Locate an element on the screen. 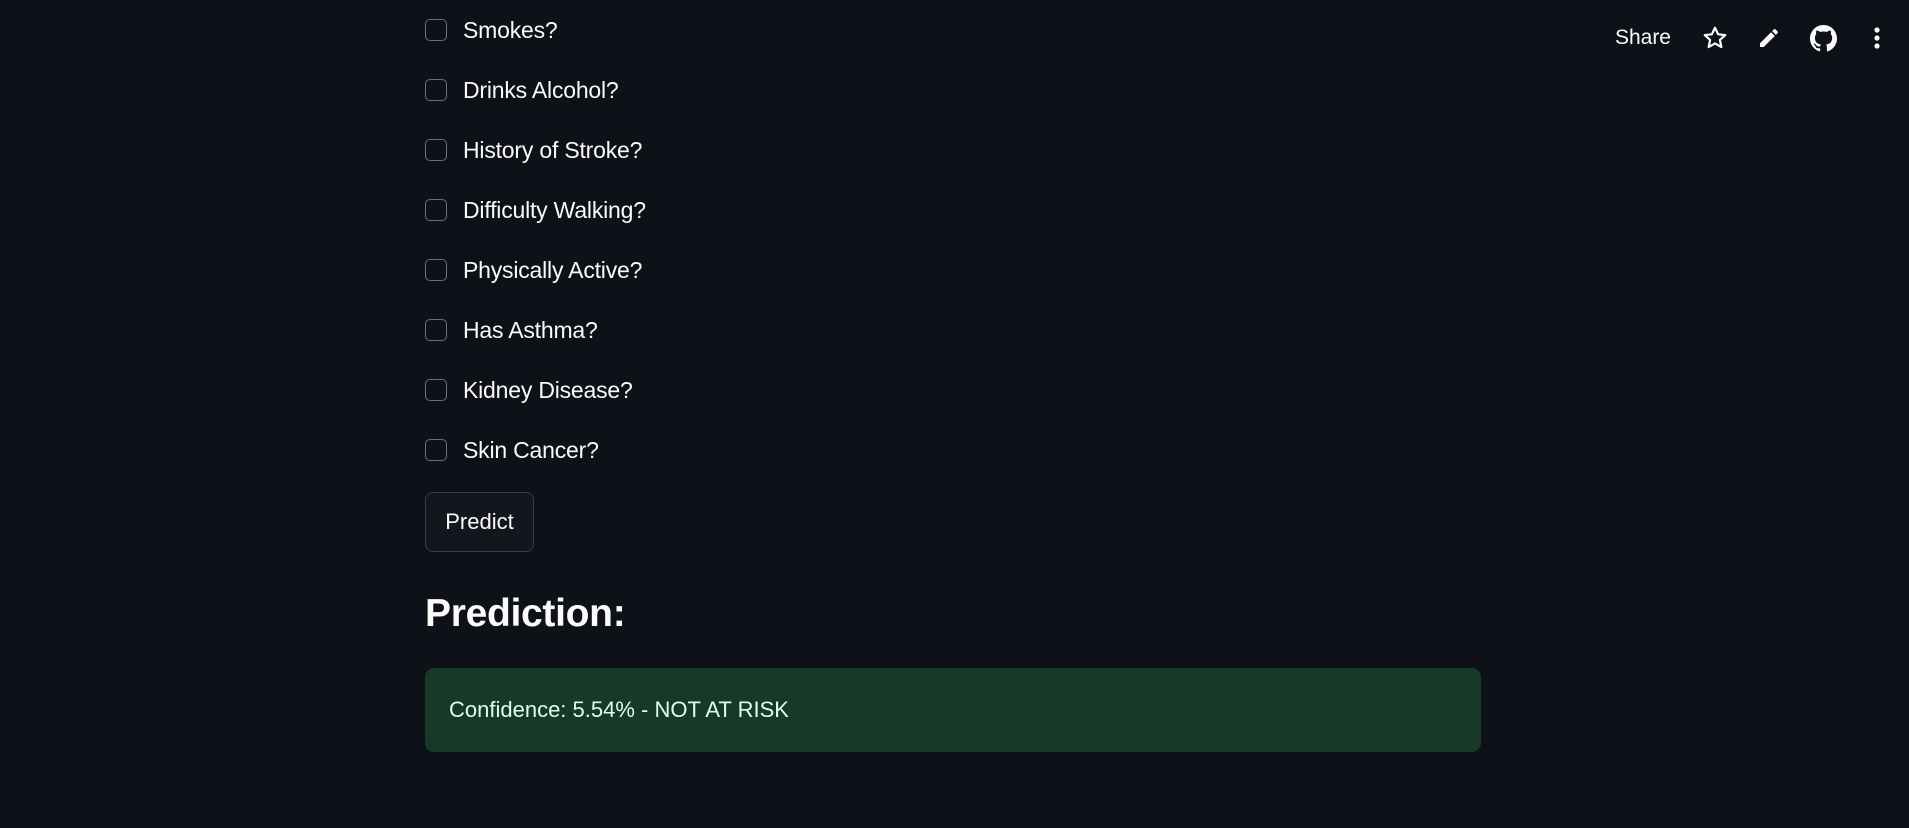  checkbox-label: Difficulty Walking? is located at coordinates (554, 209).